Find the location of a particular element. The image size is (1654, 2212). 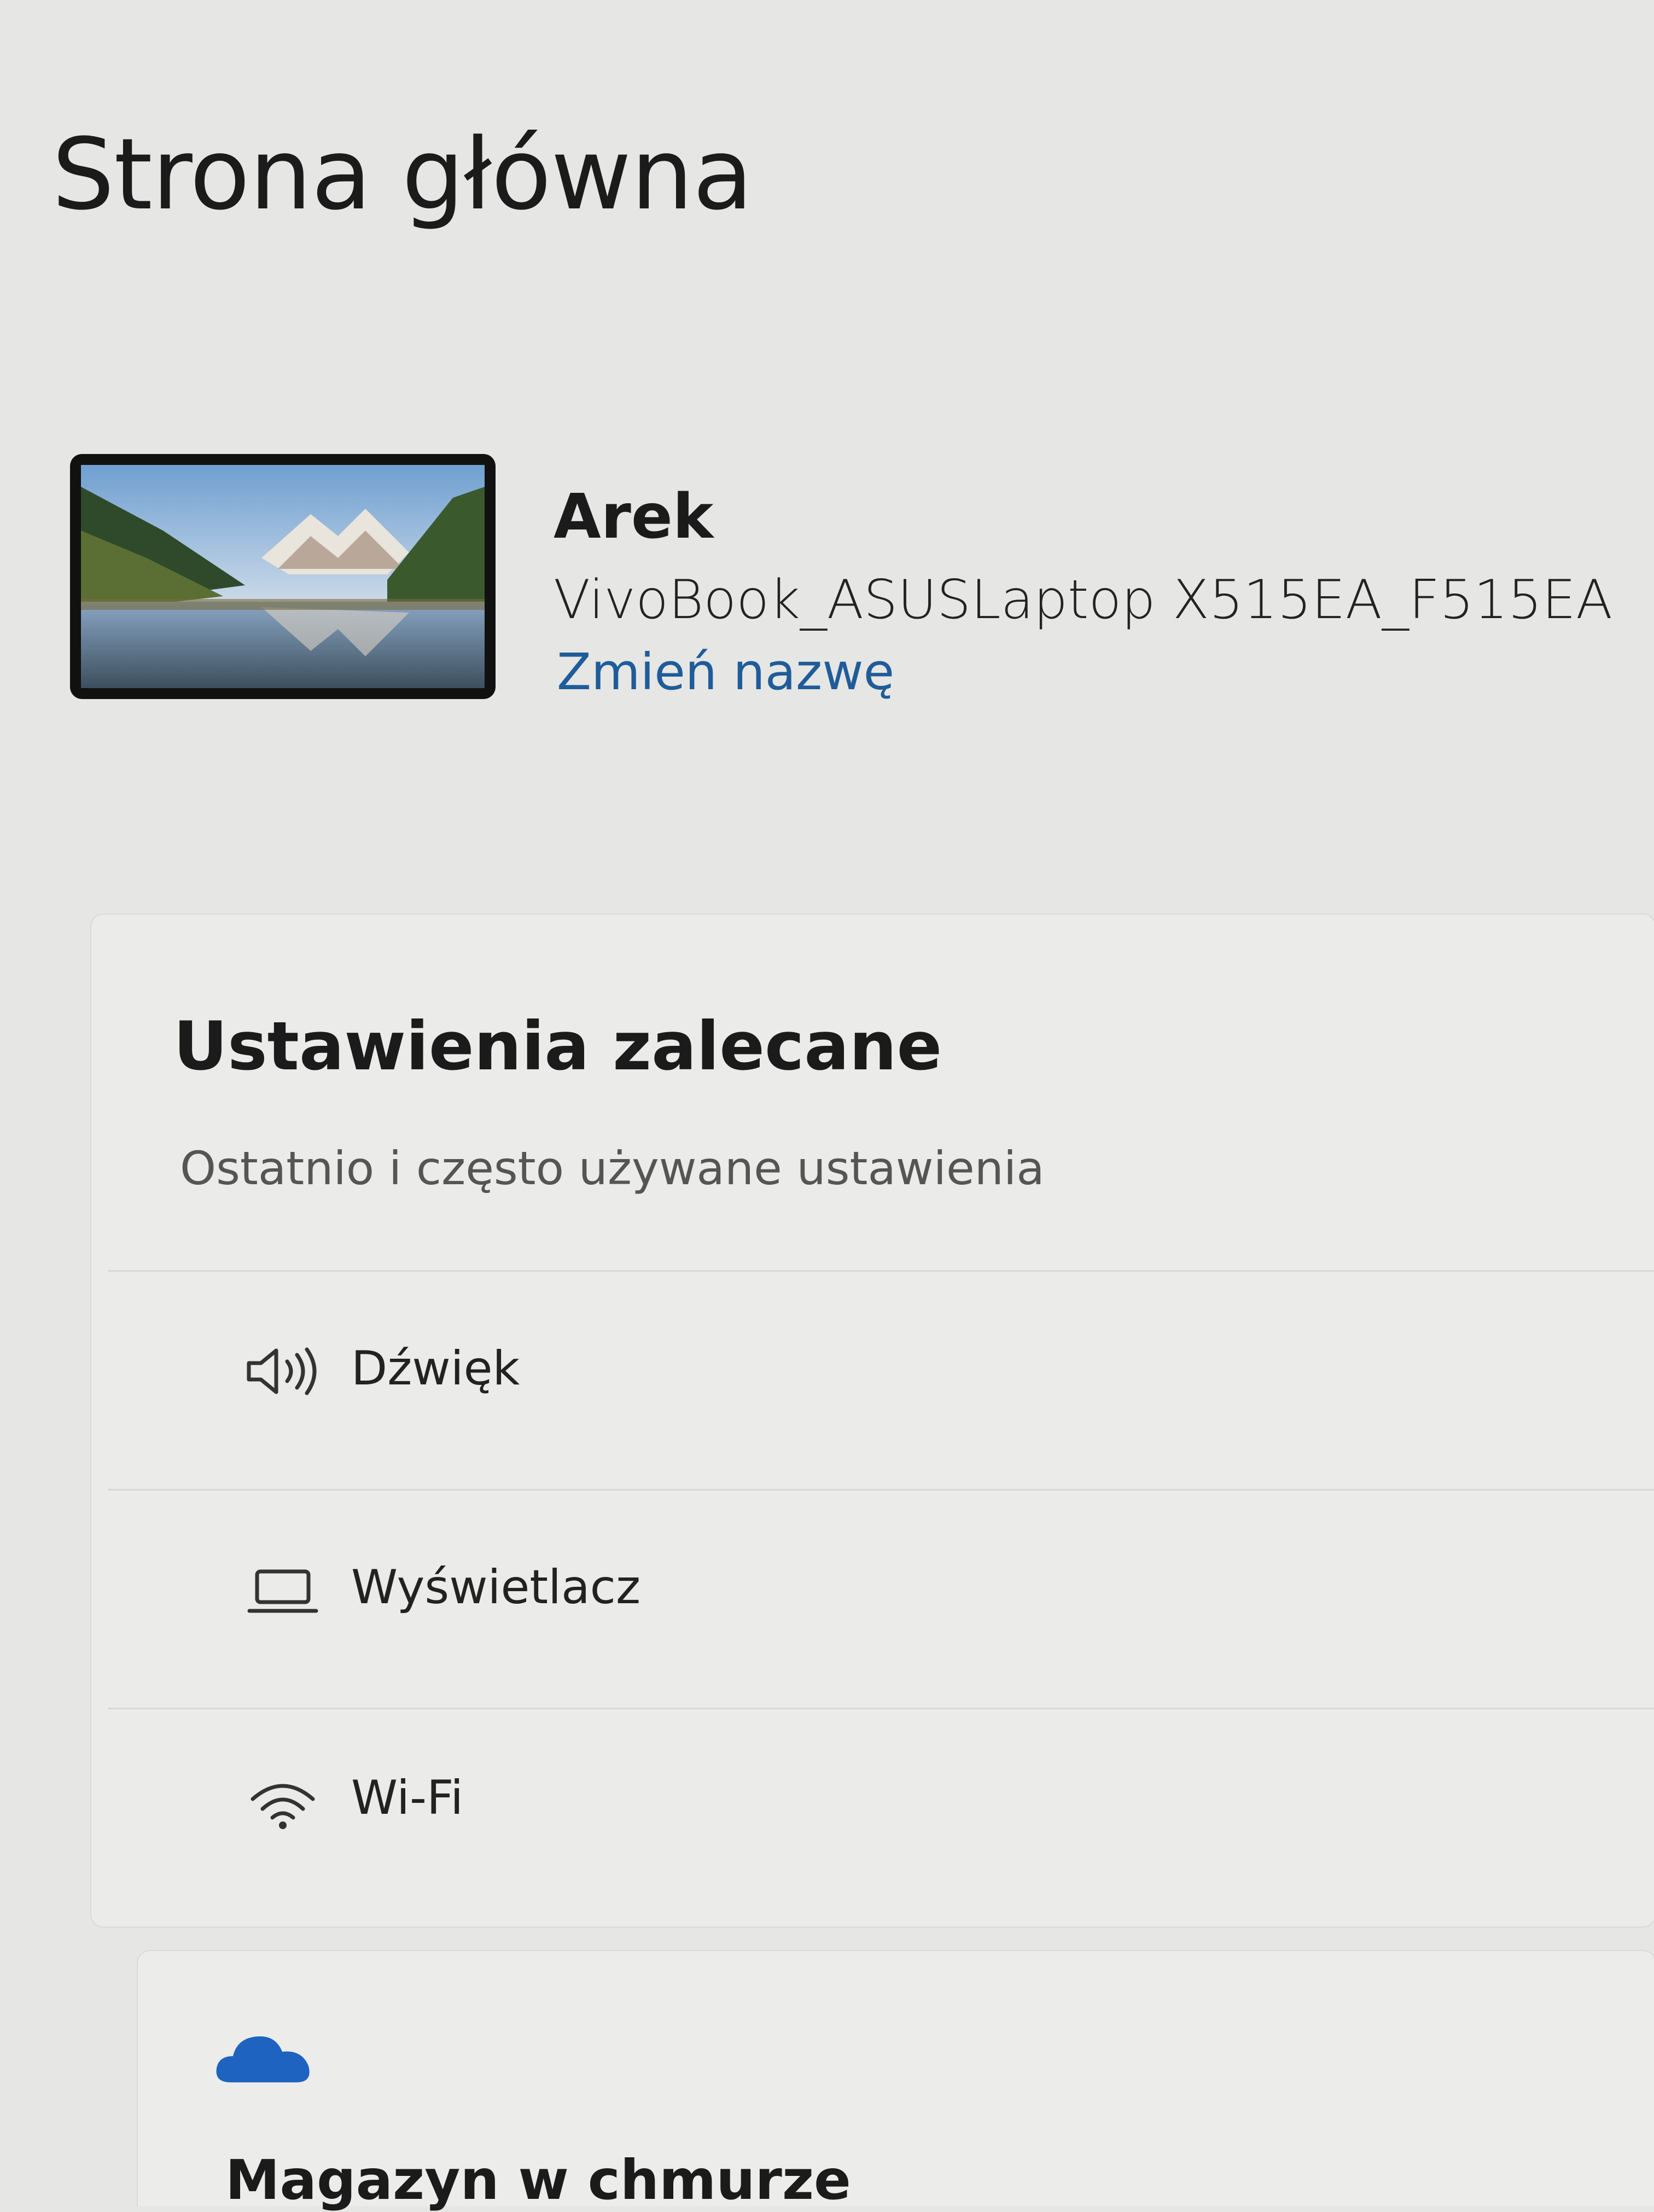

settings-item-wifi: Wi-Fi is located at coordinates (881, 1817).